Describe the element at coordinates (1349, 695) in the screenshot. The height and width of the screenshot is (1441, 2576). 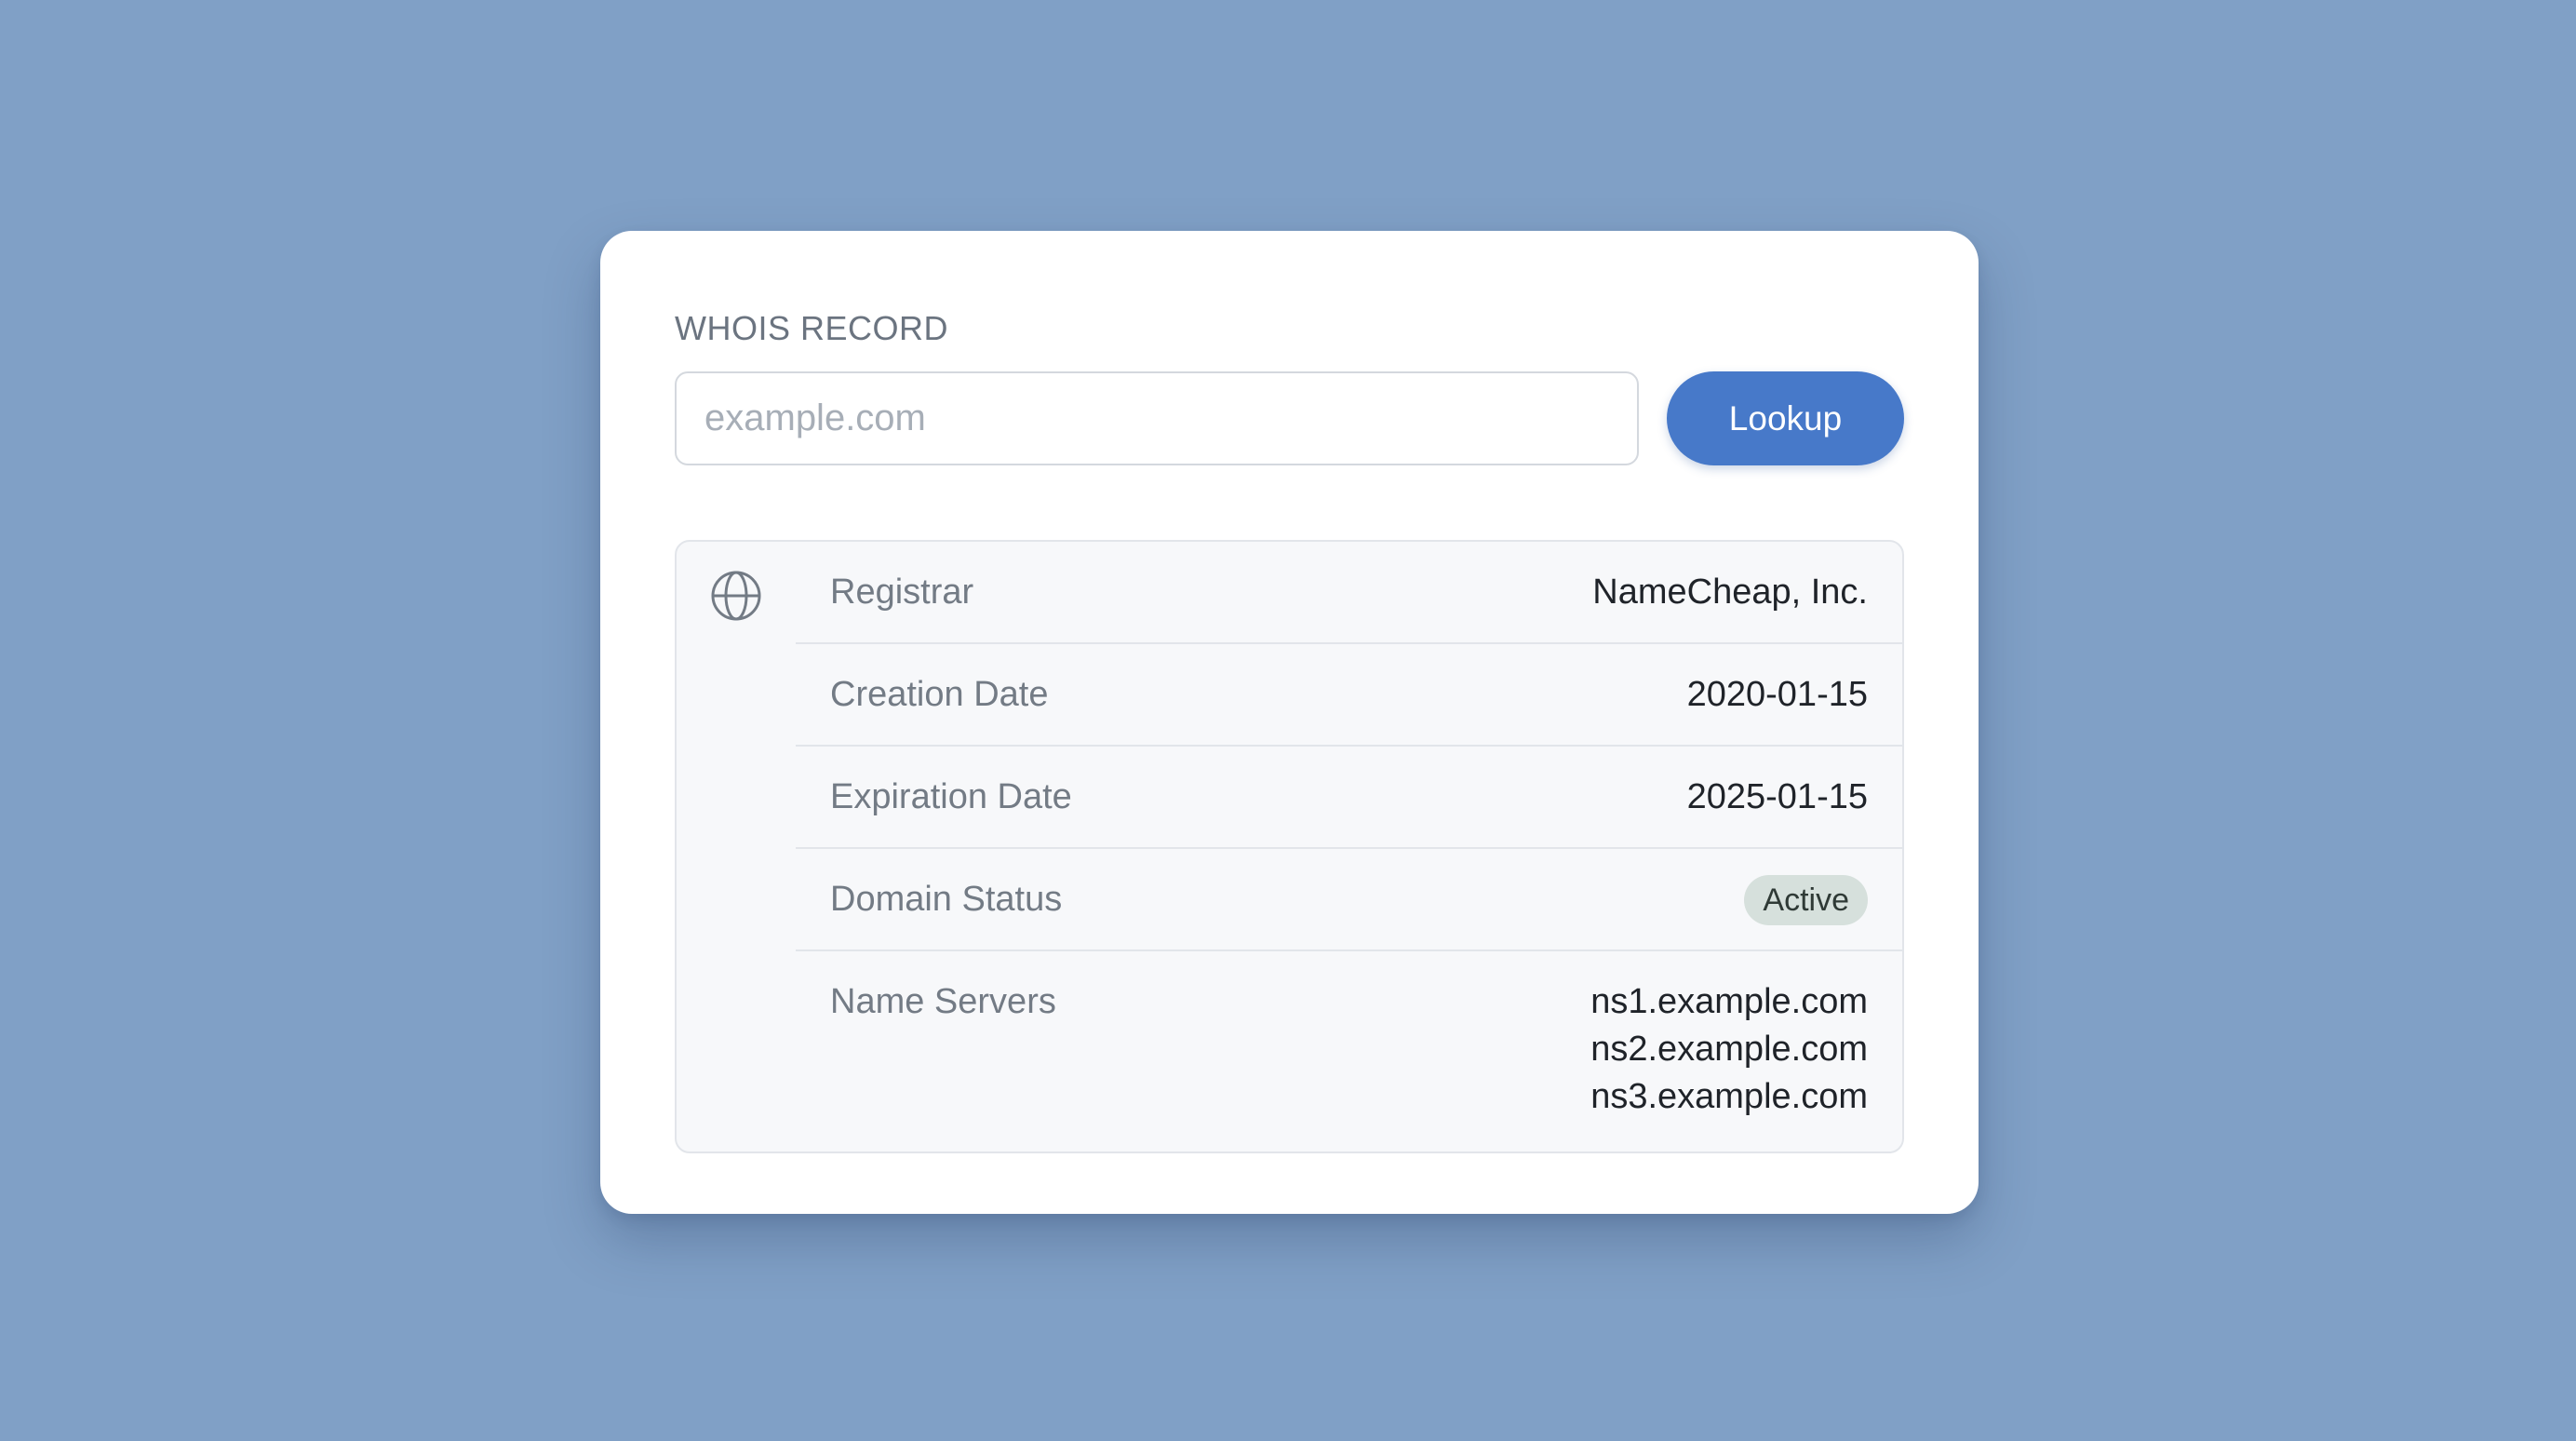
I see `whois-row-creation-date: Creation Date 2020-01-15` at that location.